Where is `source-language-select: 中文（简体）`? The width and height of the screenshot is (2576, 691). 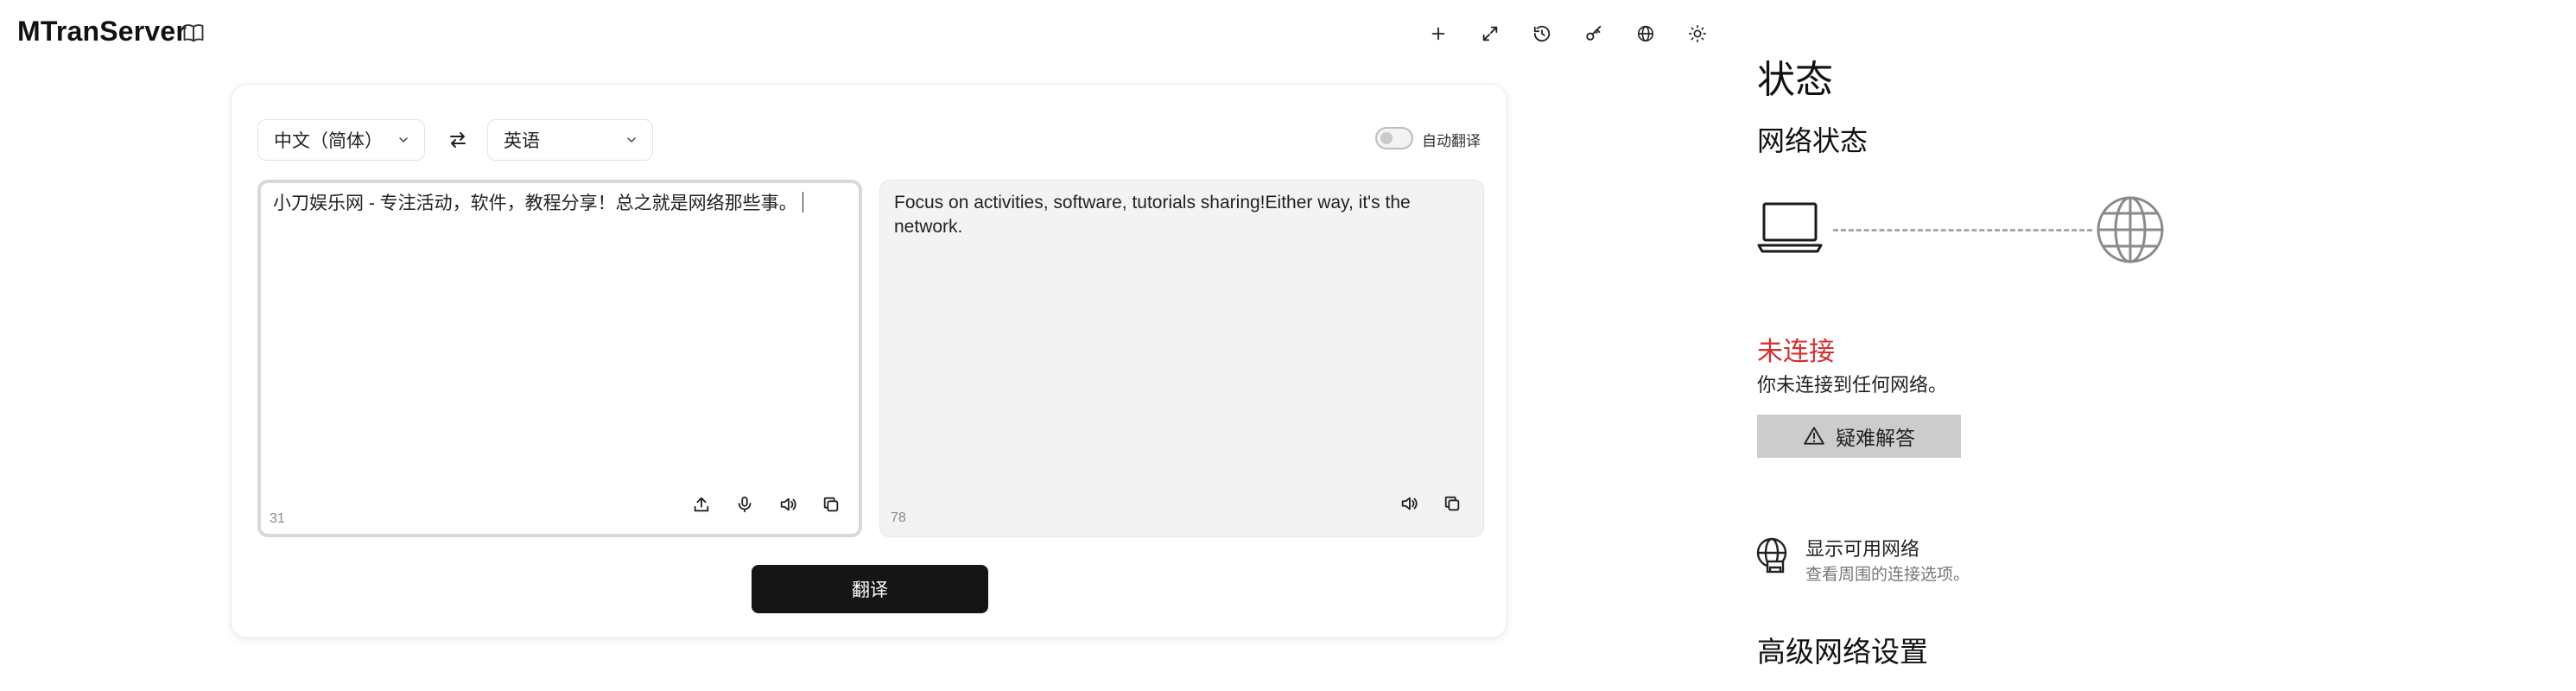 source-language-select: 中文（简体） is located at coordinates (341, 140).